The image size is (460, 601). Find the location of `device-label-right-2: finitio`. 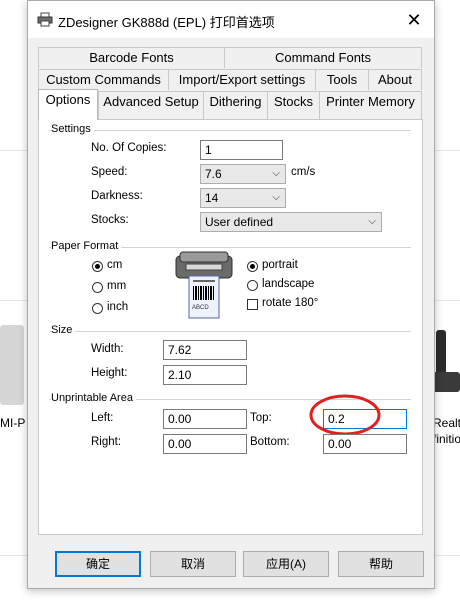

device-label-right-2: finitio is located at coordinates (446, 439).